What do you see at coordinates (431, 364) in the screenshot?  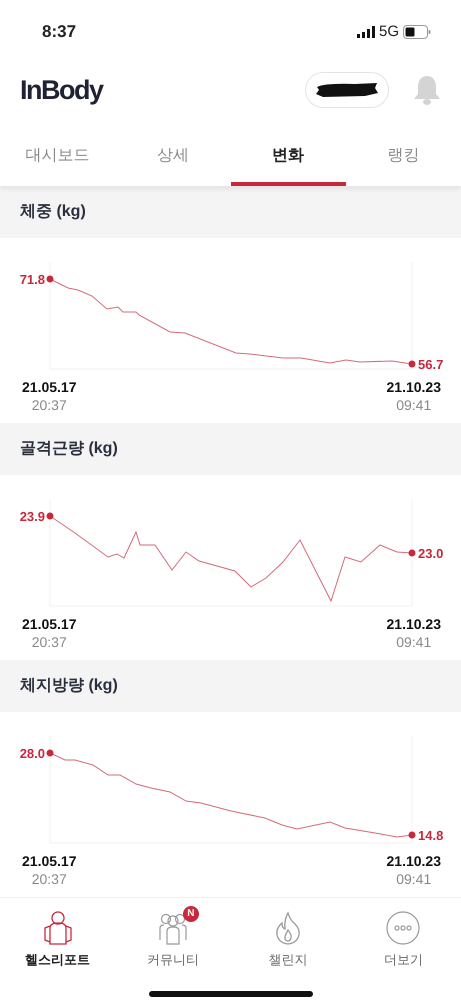 I see `end-value: 56.7` at bounding box center [431, 364].